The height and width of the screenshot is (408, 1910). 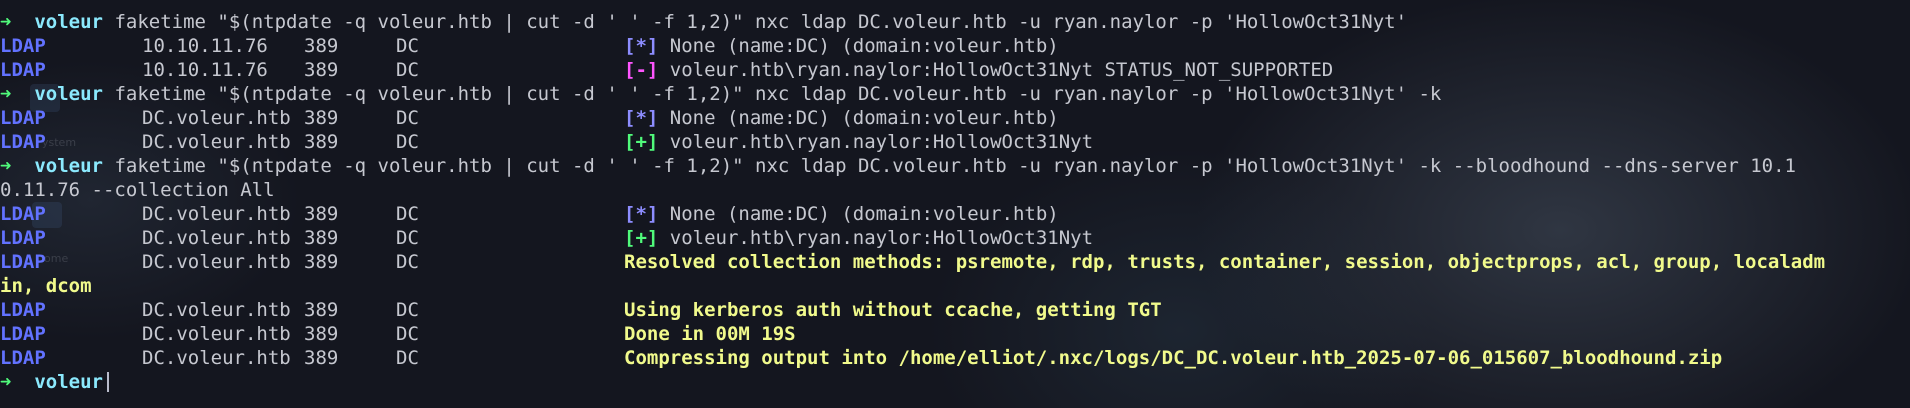 What do you see at coordinates (137, 190) in the screenshot?
I see `command-text: 0.11.76 --collection All` at bounding box center [137, 190].